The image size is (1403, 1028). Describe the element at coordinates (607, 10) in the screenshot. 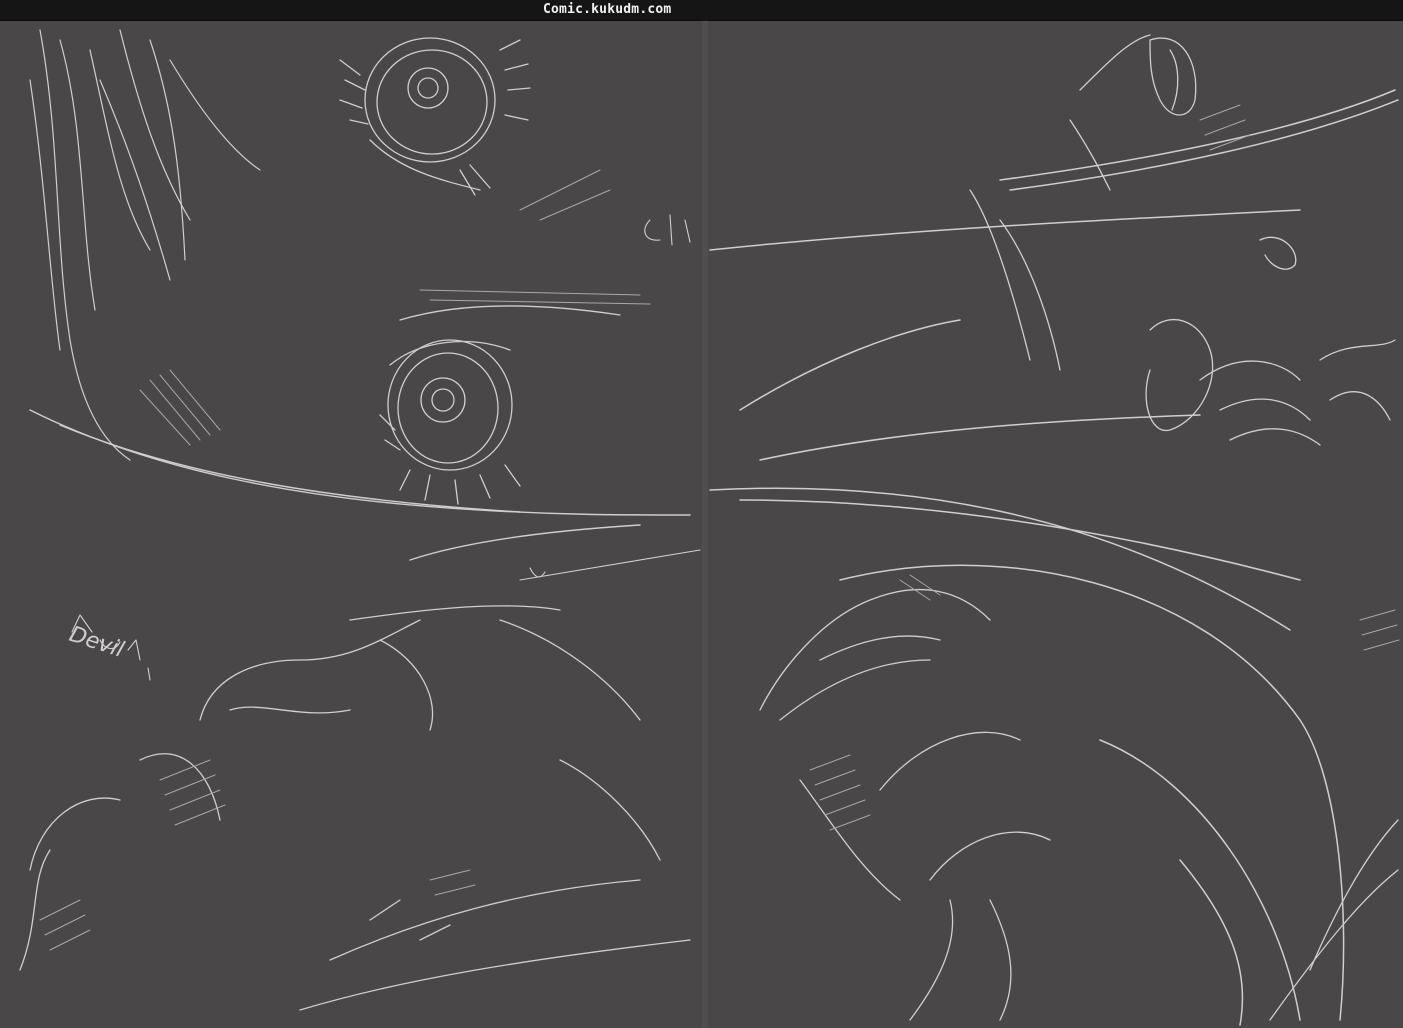

I see `site-watermark: Comic.kukudm.com` at that location.